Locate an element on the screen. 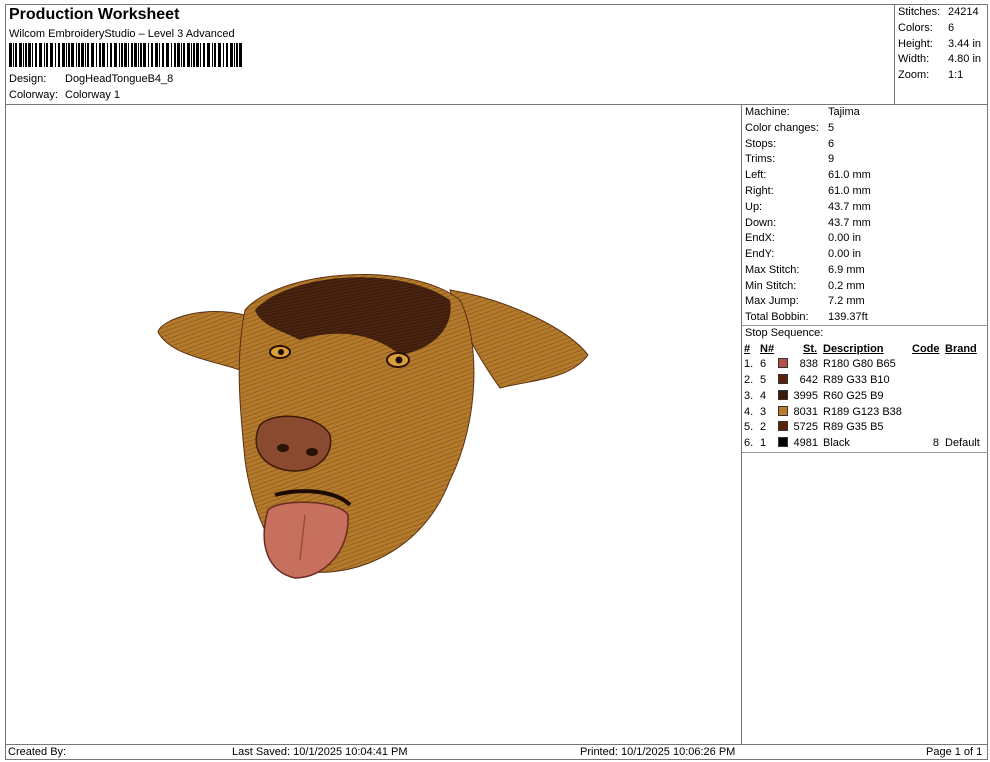 This screenshot has height=762, width=990. width-value: 4.80 in is located at coordinates (965, 59).